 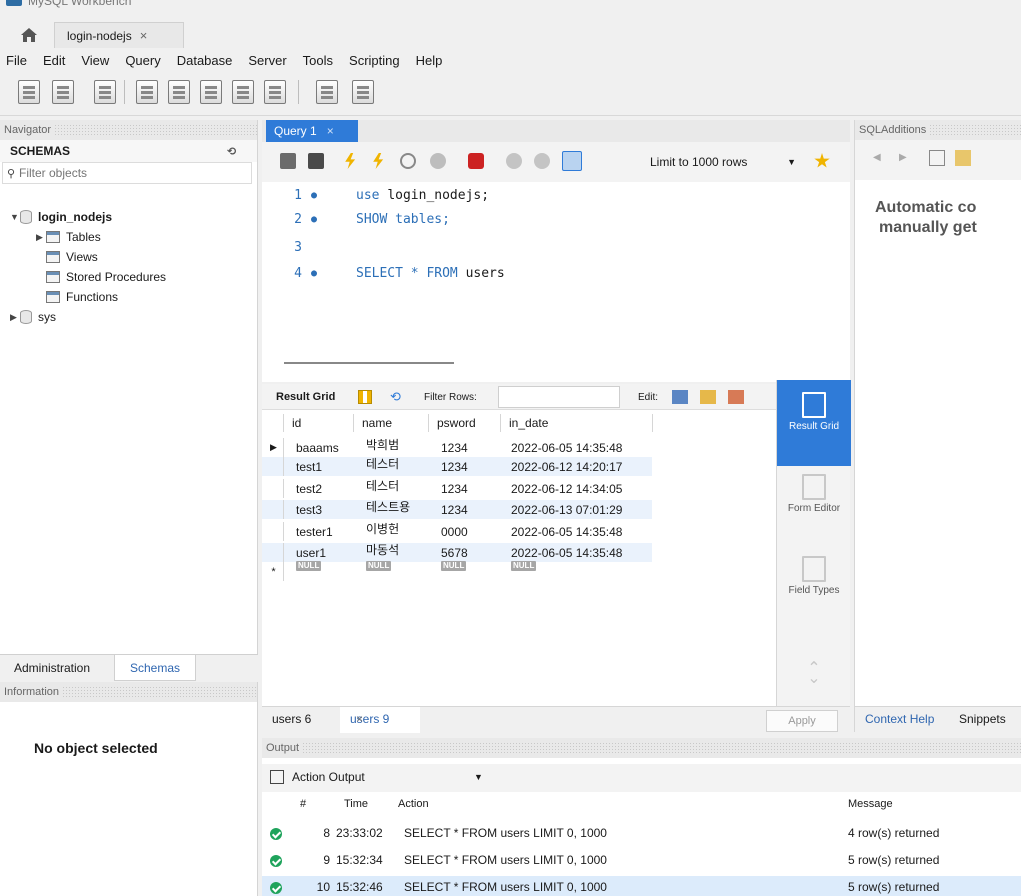 I want to click on expanded-arrow-icon: ▼, so click(x=15, y=217).